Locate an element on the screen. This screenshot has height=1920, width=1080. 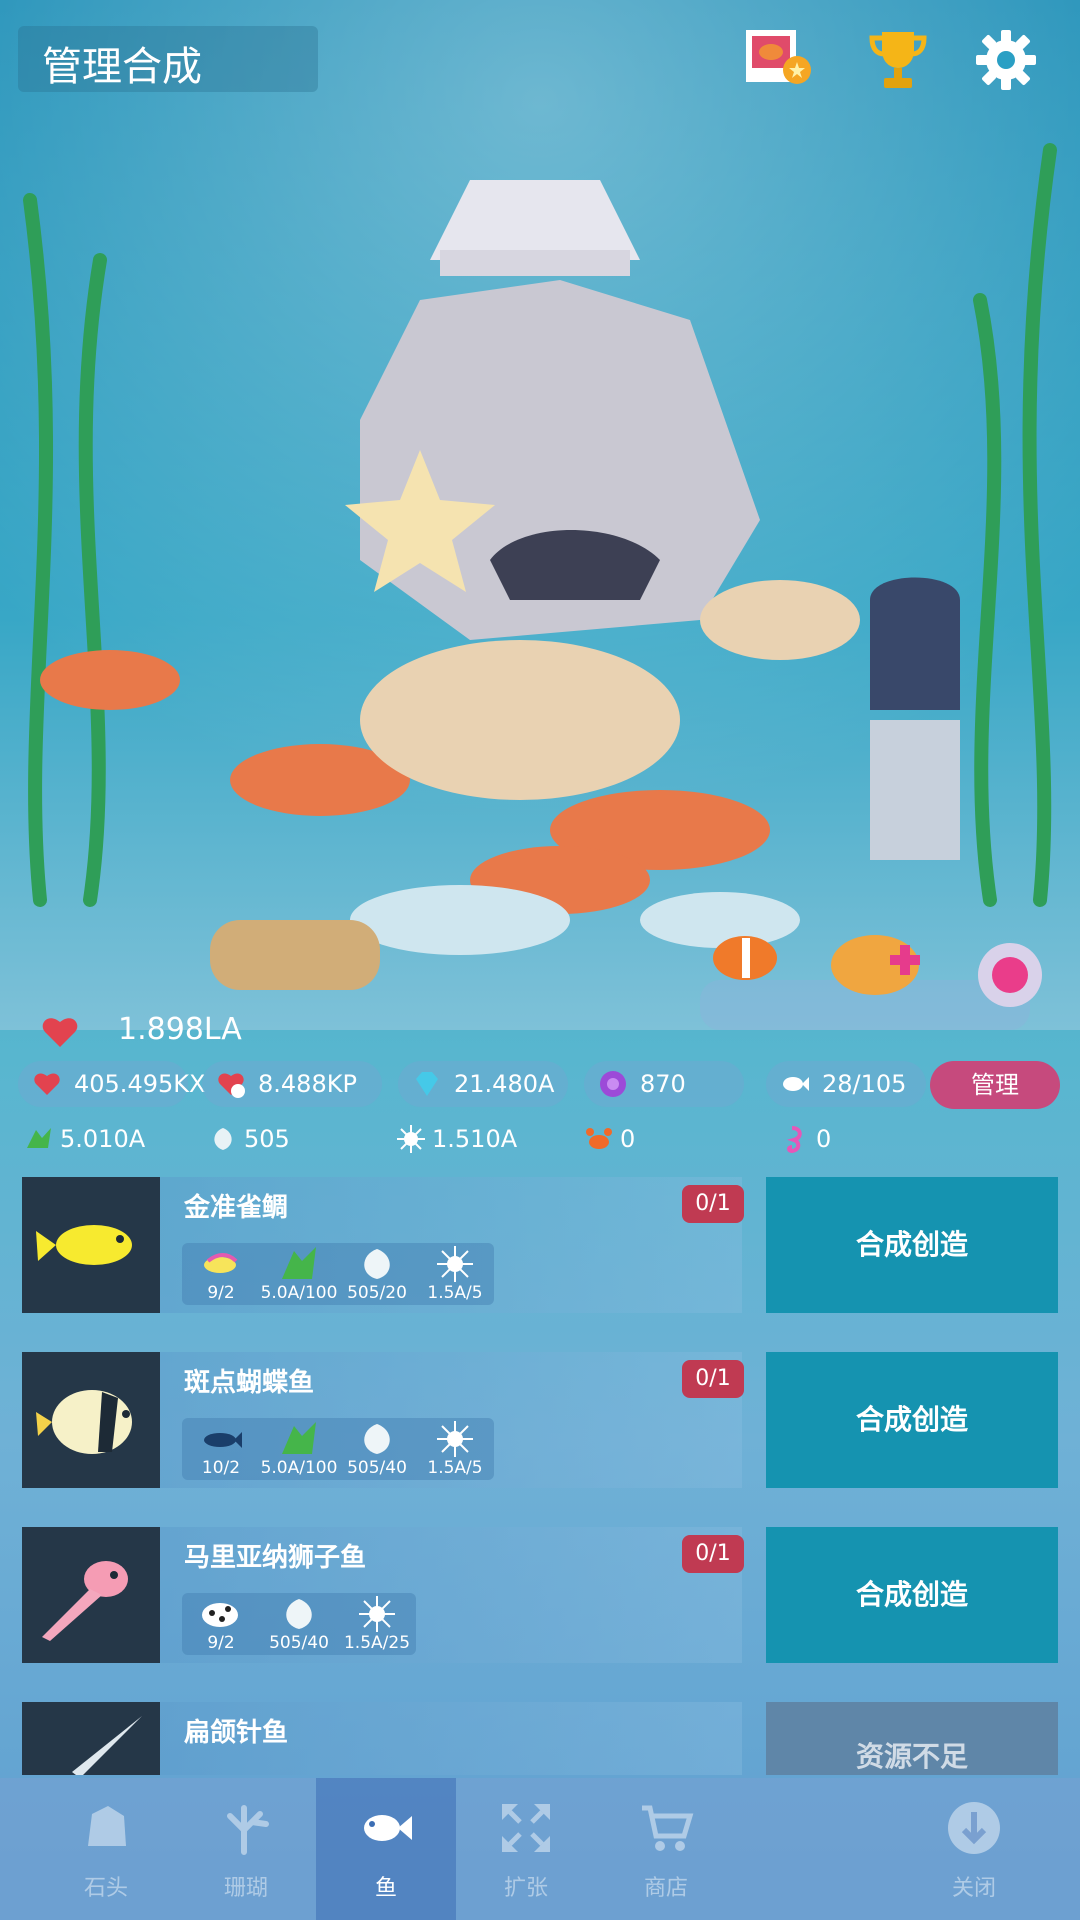
tab-label: 关闭 is located at coordinates (973, 1888).